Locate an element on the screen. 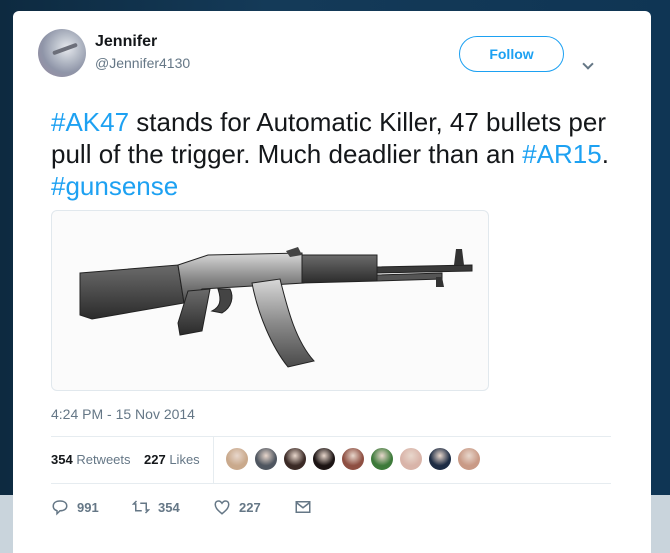 This screenshot has width=670, height=553. reply-button: 991 is located at coordinates (75, 507).